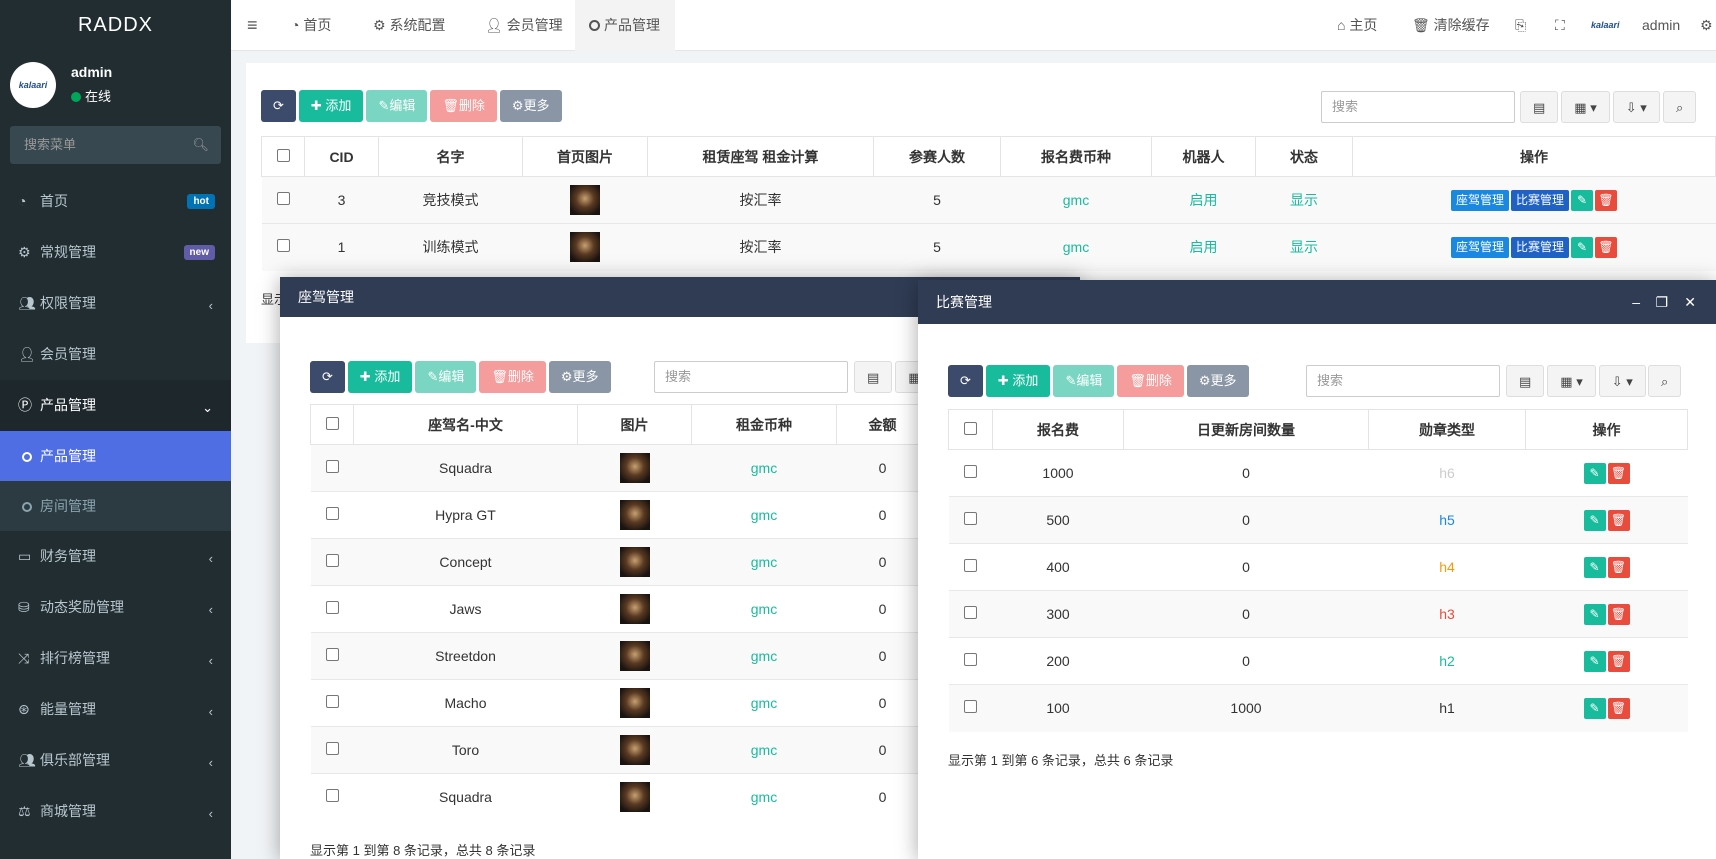 Image resolution: width=1716 pixels, height=859 pixels. Describe the element at coordinates (1203, 156) in the screenshot. I see `column-header: 机器人` at that location.